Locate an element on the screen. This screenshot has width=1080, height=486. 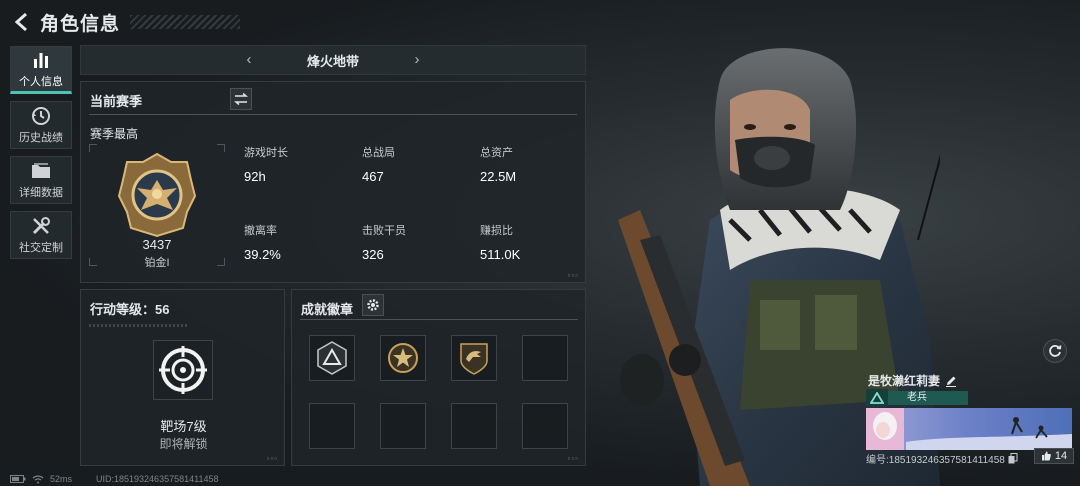
stat-extraction-rate: 撤离率 39.2% is located at coordinates (262, 243).